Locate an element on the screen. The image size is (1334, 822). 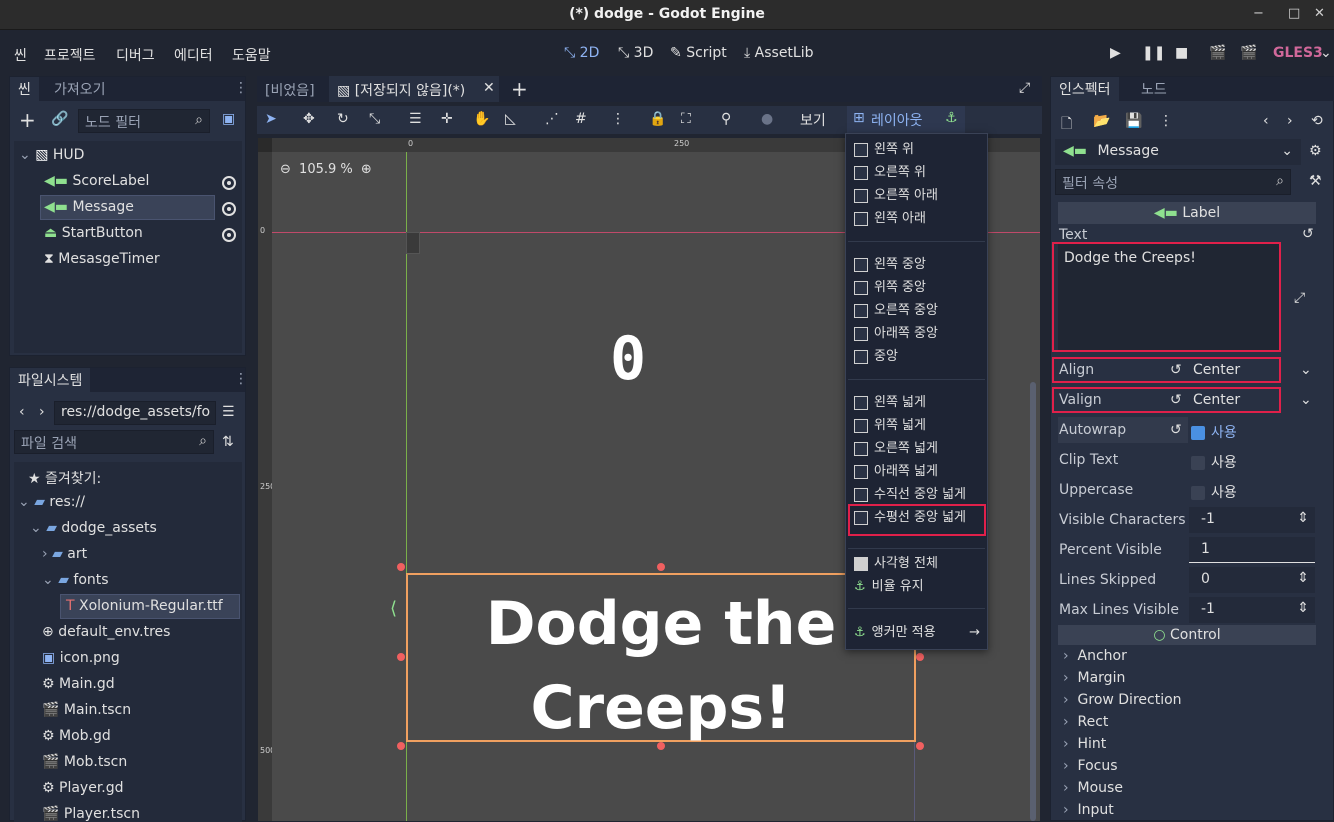
menu-item-center-left: 왼쪽 중앙 is located at coordinates (890, 265).